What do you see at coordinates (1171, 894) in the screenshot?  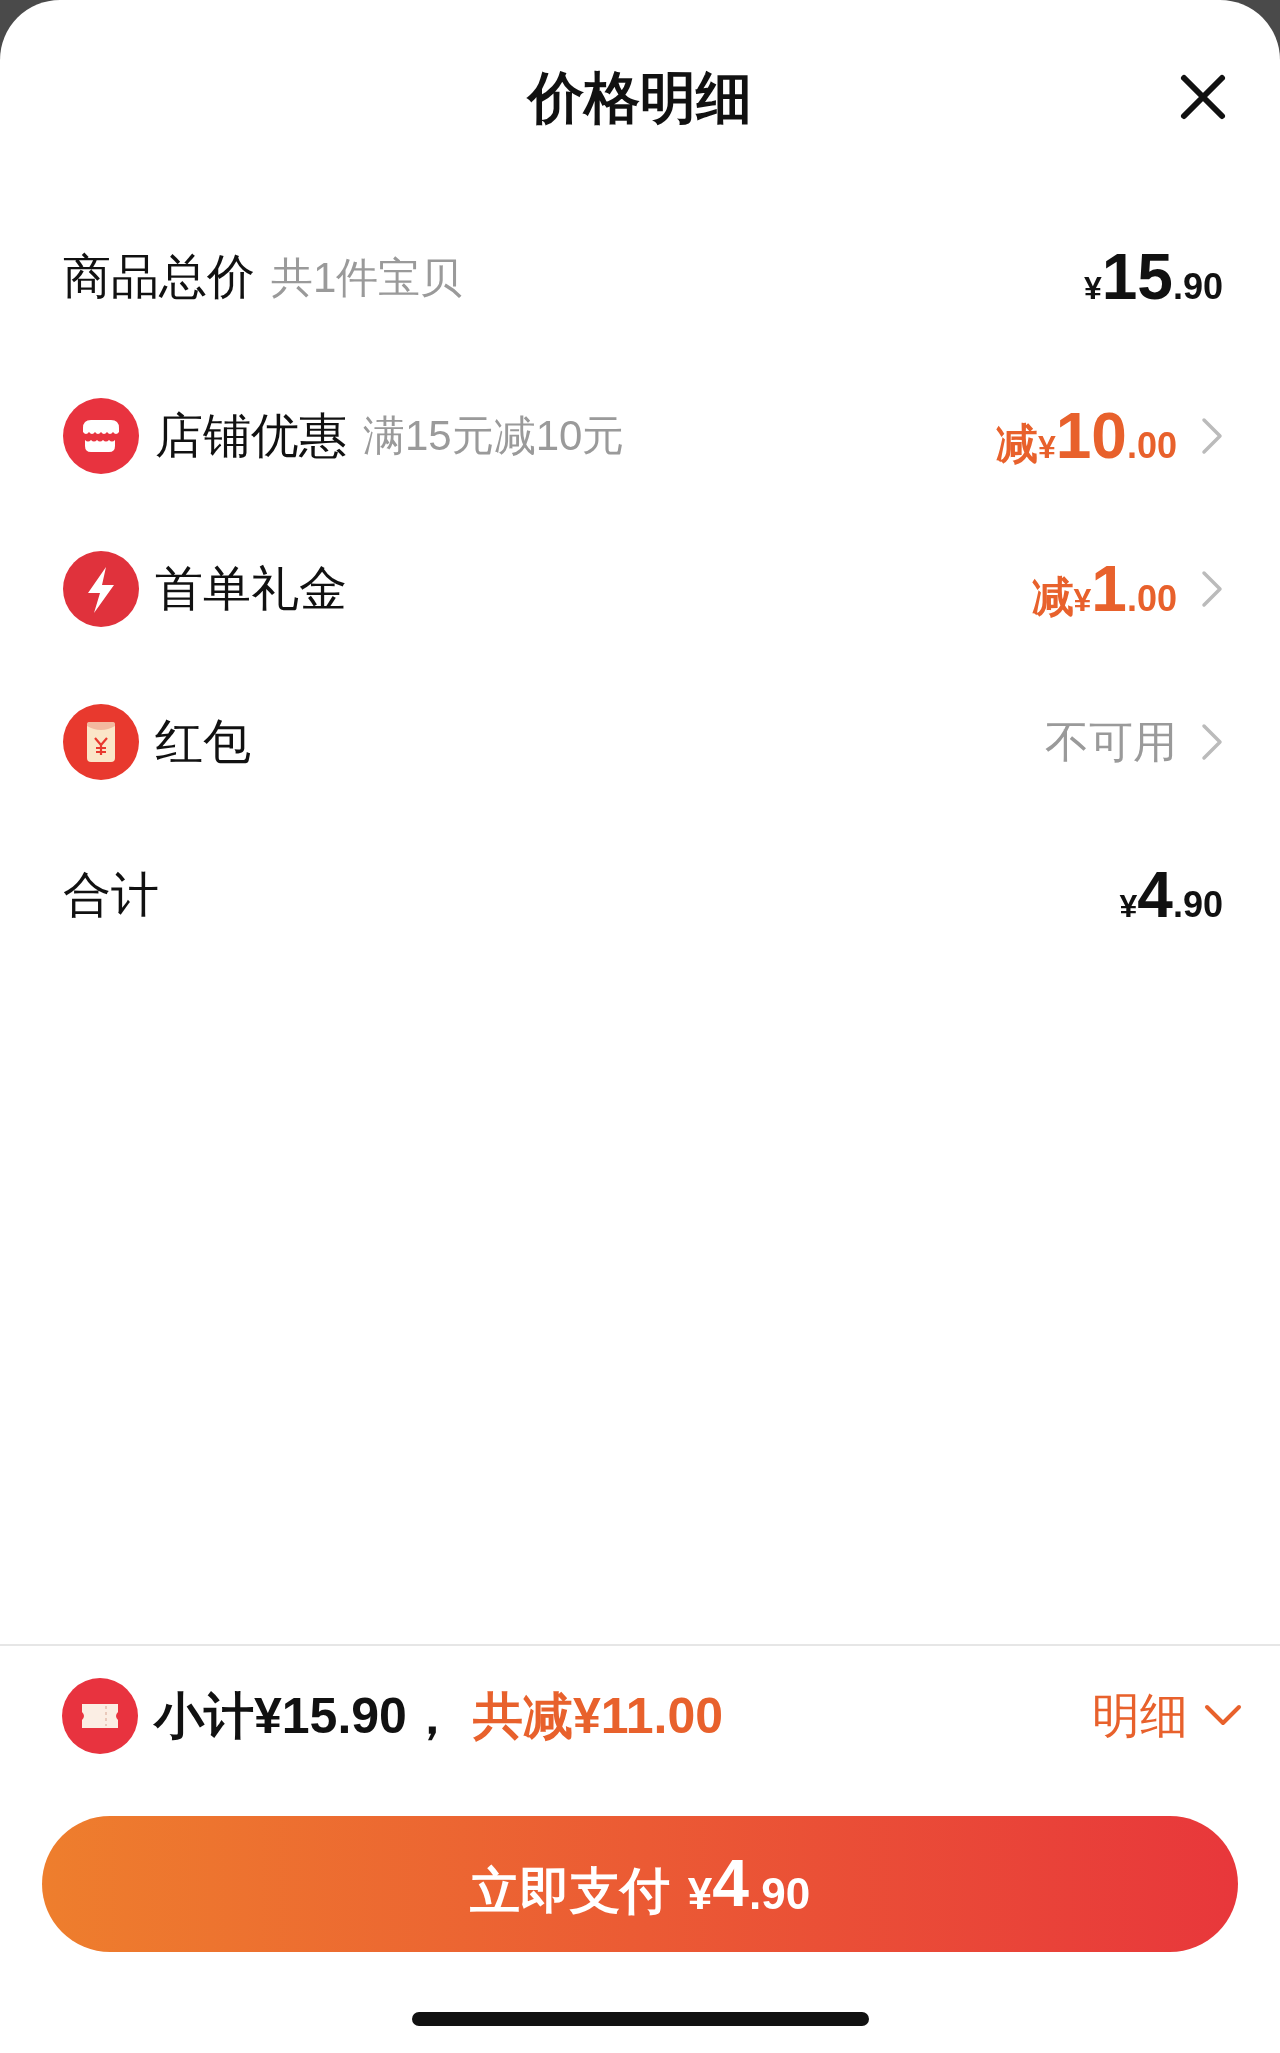 I see `price-amount: ¥4.90` at bounding box center [1171, 894].